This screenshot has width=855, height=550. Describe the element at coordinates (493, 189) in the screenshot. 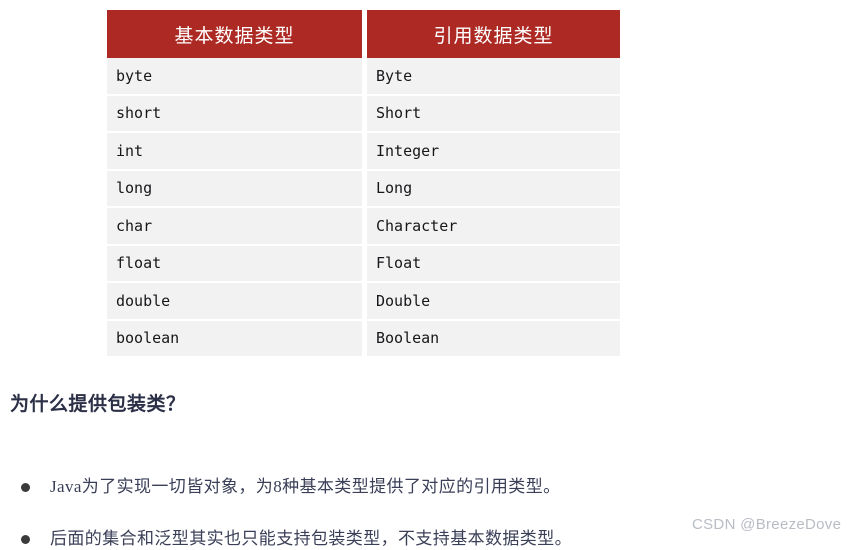

I see `cell-wrapper-type: Long` at that location.